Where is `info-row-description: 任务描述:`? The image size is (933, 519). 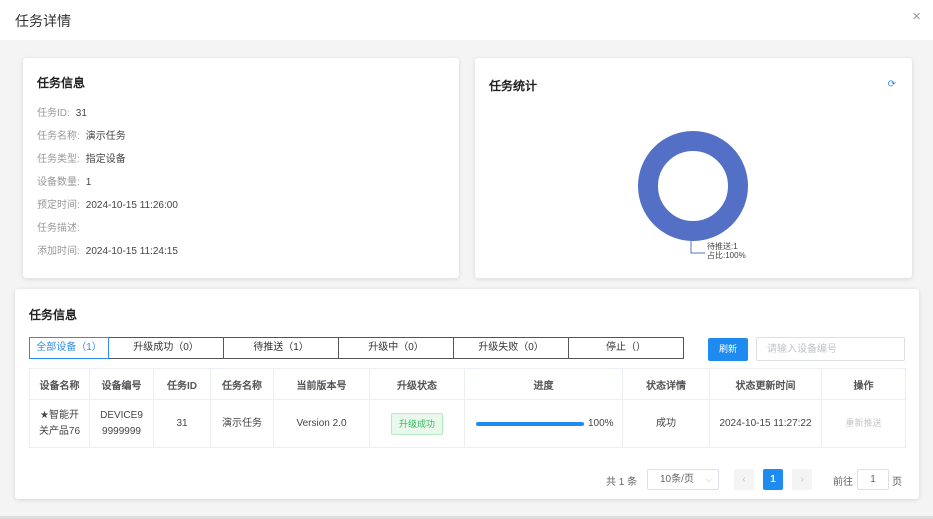 info-row-description: 任务描述: is located at coordinates (61, 226).